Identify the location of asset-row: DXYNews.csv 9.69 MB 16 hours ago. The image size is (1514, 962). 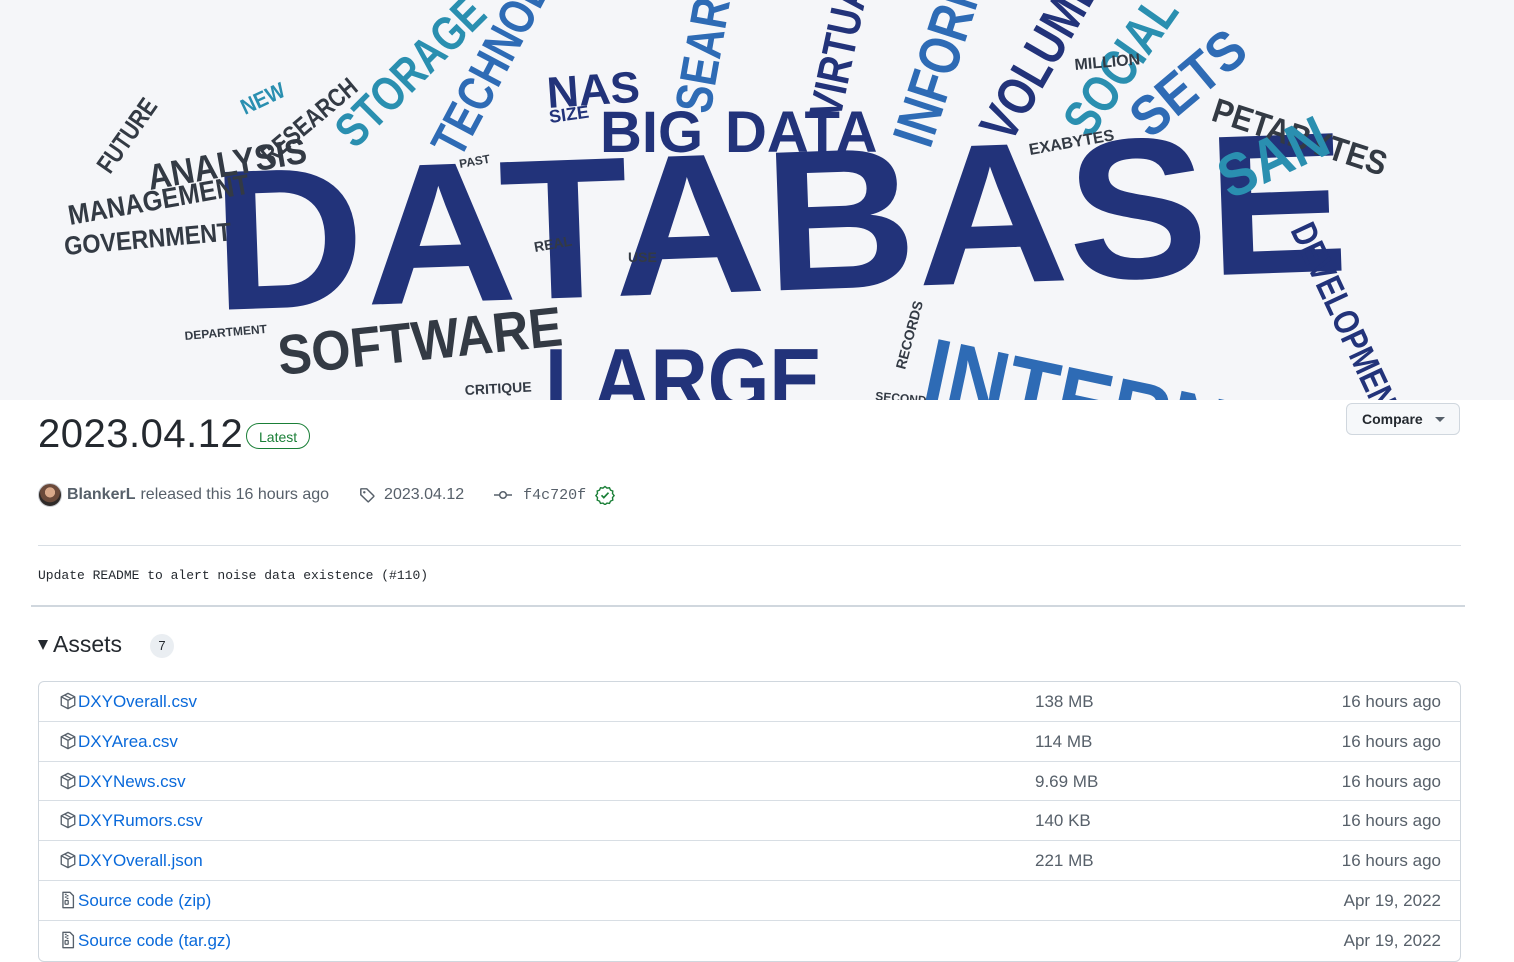
(749, 782).